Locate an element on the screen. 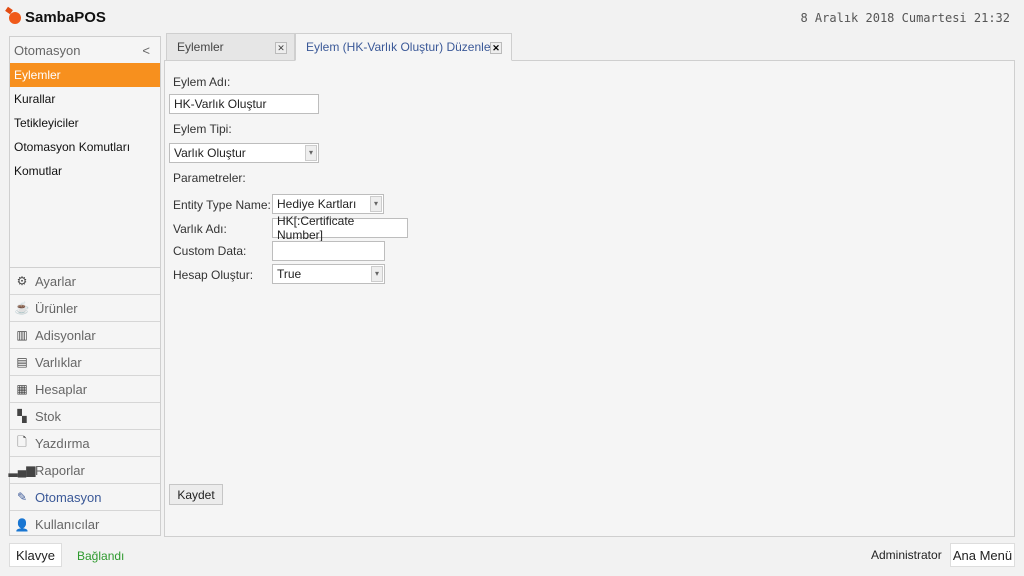 This screenshot has width=1024, height=576. nav-yazdirma: 🗋 Yazdırma is located at coordinates (85, 443).